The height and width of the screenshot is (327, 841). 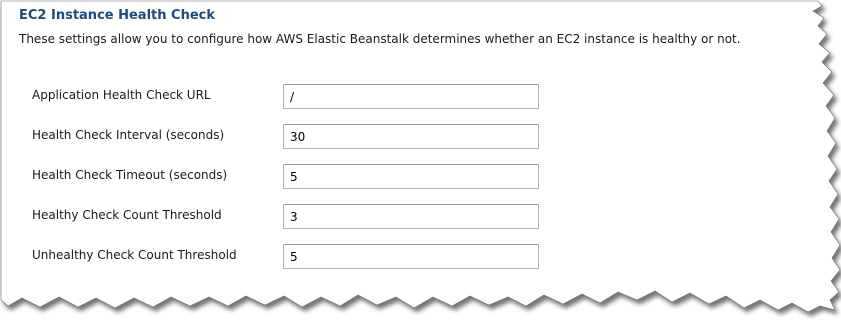 I want to click on healthy-threshold-label: Healthy Check Count Threshold, so click(x=127, y=215).